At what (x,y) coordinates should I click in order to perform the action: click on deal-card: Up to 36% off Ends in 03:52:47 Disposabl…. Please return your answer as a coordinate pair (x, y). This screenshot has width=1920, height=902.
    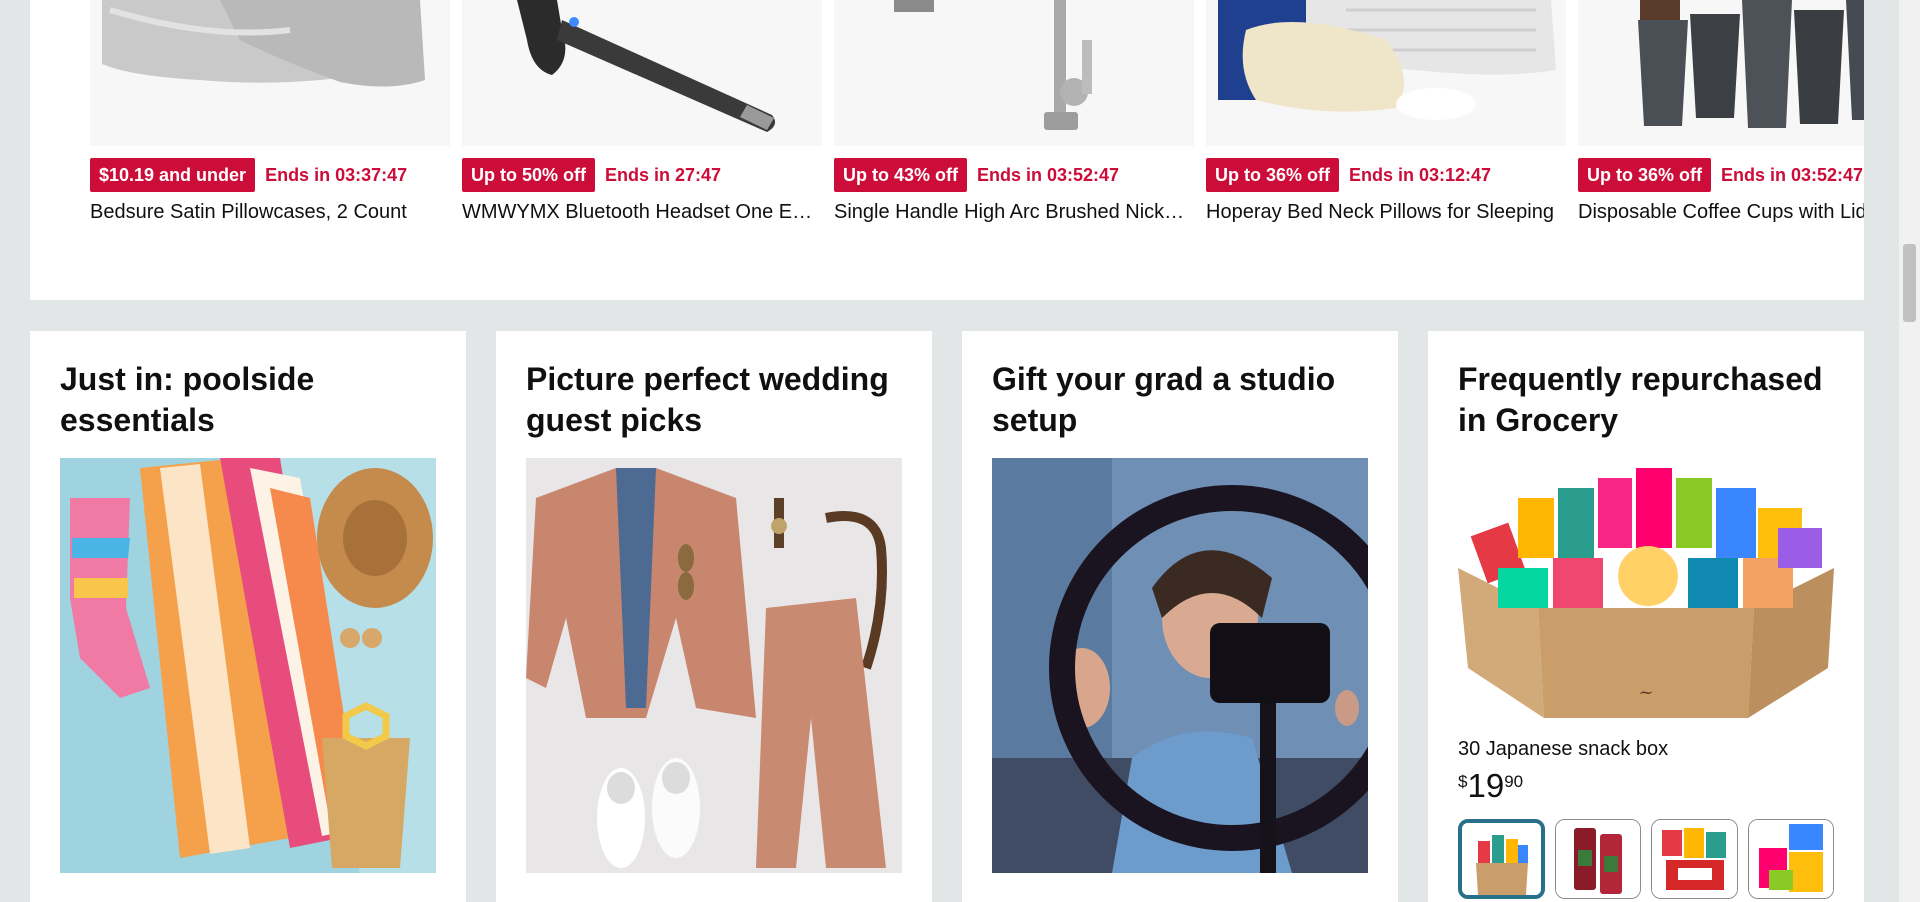
    Looking at the image, I should click on (1721, 112).